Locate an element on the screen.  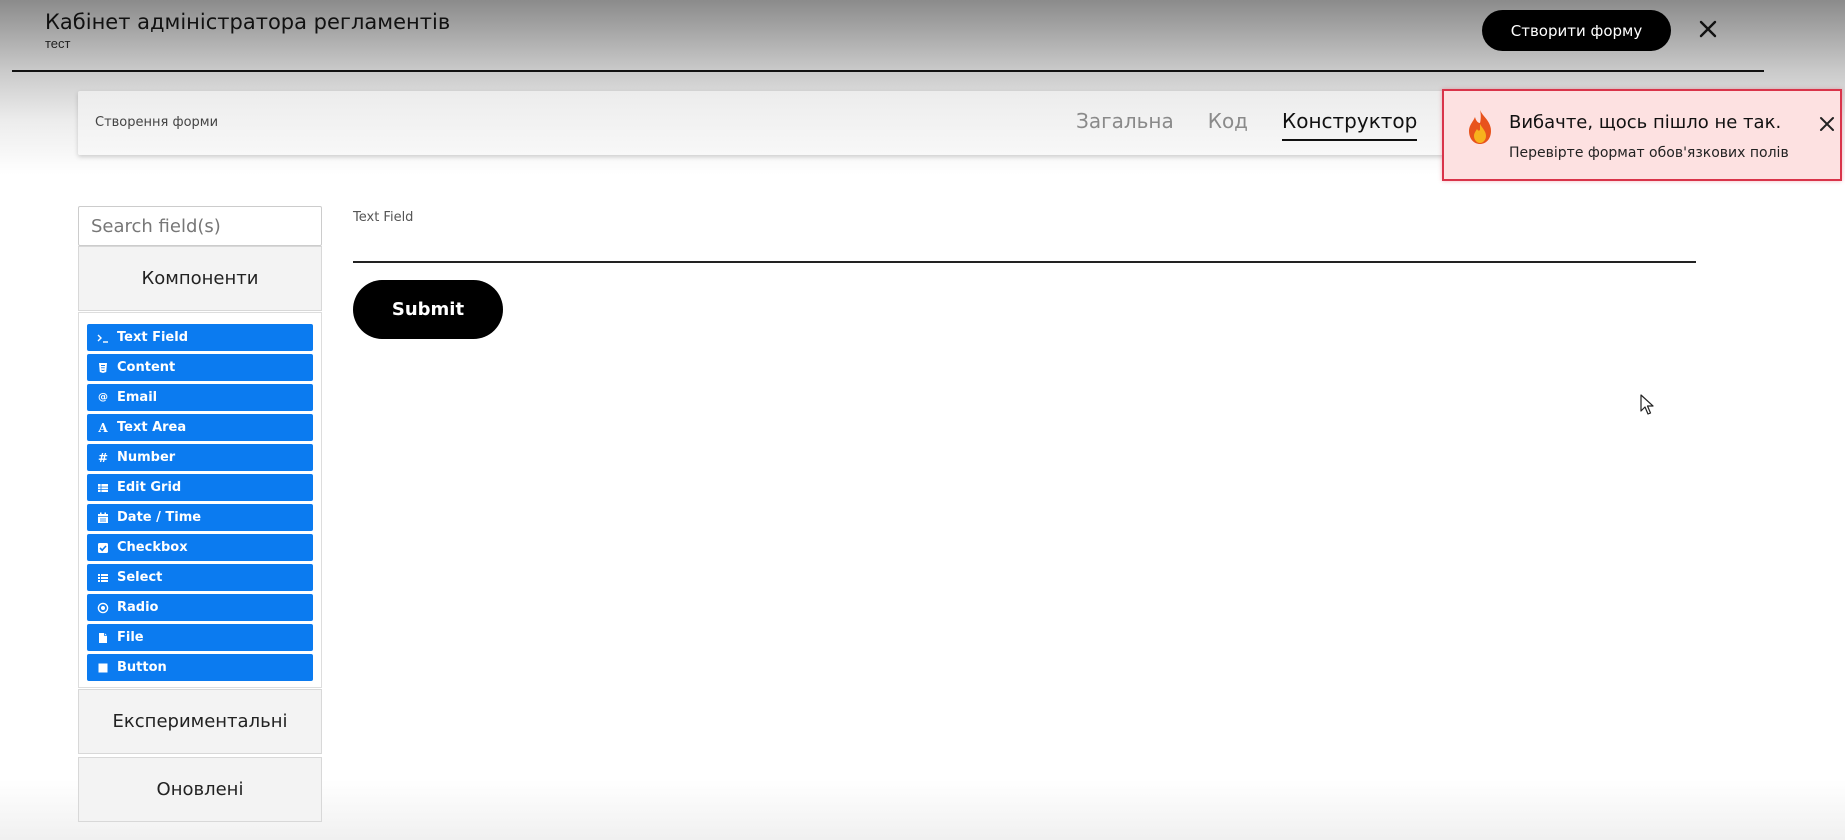
component-select: Select is located at coordinates (200, 577).